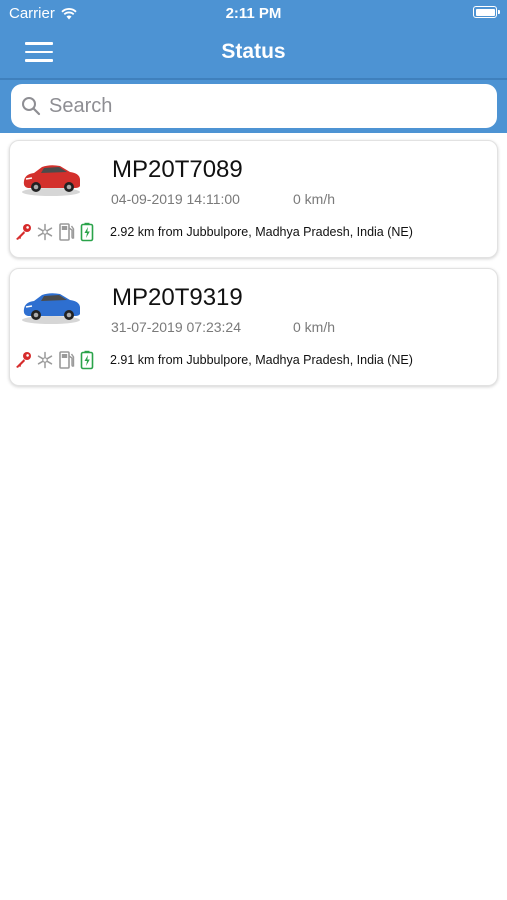 Image resolution: width=507 pixels, height=900 pixels. Describe the element at coordinates (177, 169) in the screenshot. I see `vehicle-plate: MP20T7089` at that location.